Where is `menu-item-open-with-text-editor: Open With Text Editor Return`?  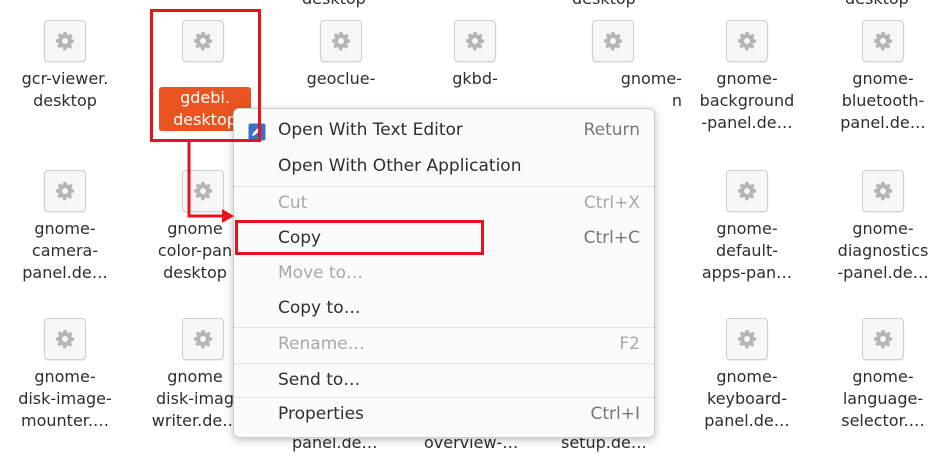 menu-item-open-with-text-editor: Open With Text Editor Return is located at coordinates (444, 131).